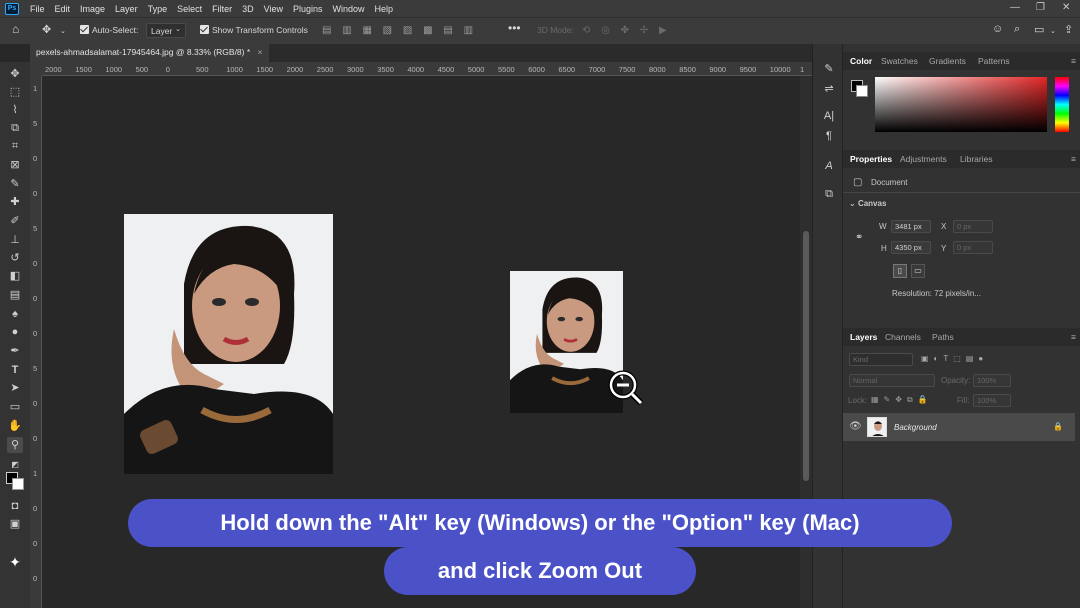 The width and height of the screenshot is (1080, 608). What do you see at coordinates (189, 9) in the screenshot?
I see `menu-select: Select` at bounding box center [189, 9].